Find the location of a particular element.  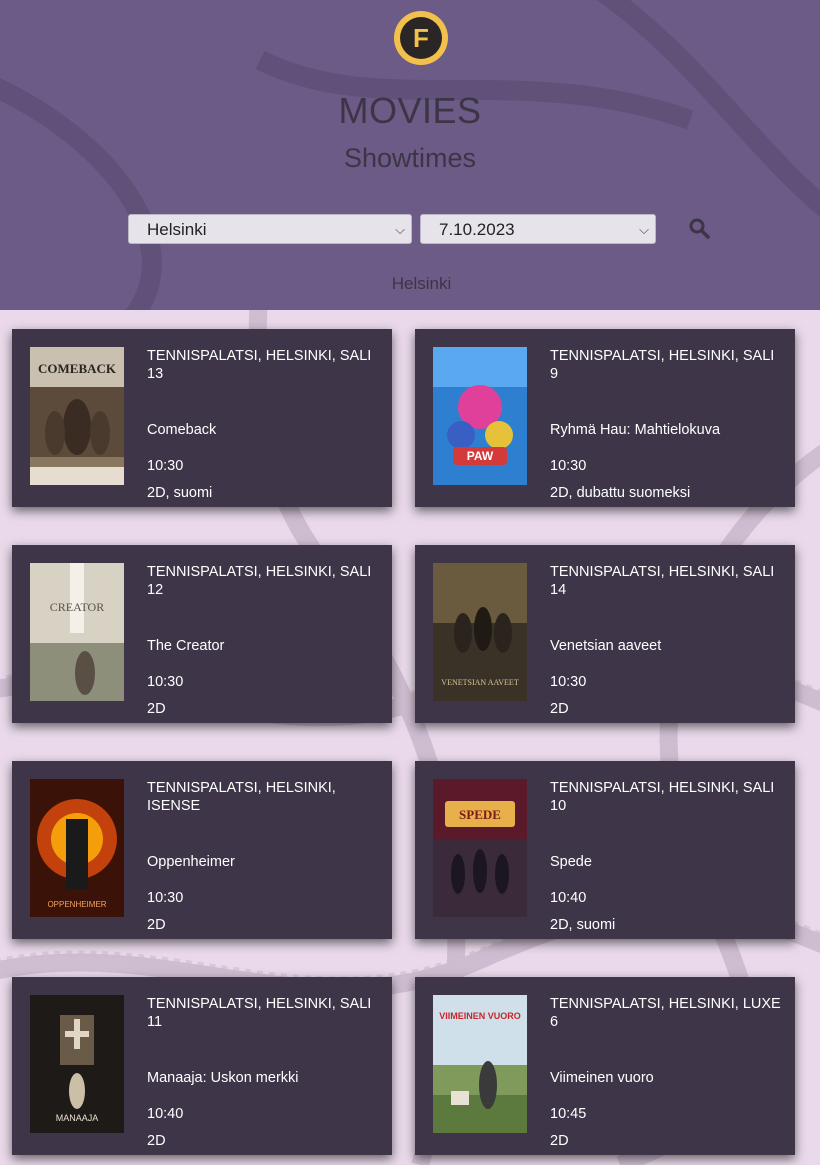

movie-title: Viimeinen vuoro is located at coordinates (602, 1078).